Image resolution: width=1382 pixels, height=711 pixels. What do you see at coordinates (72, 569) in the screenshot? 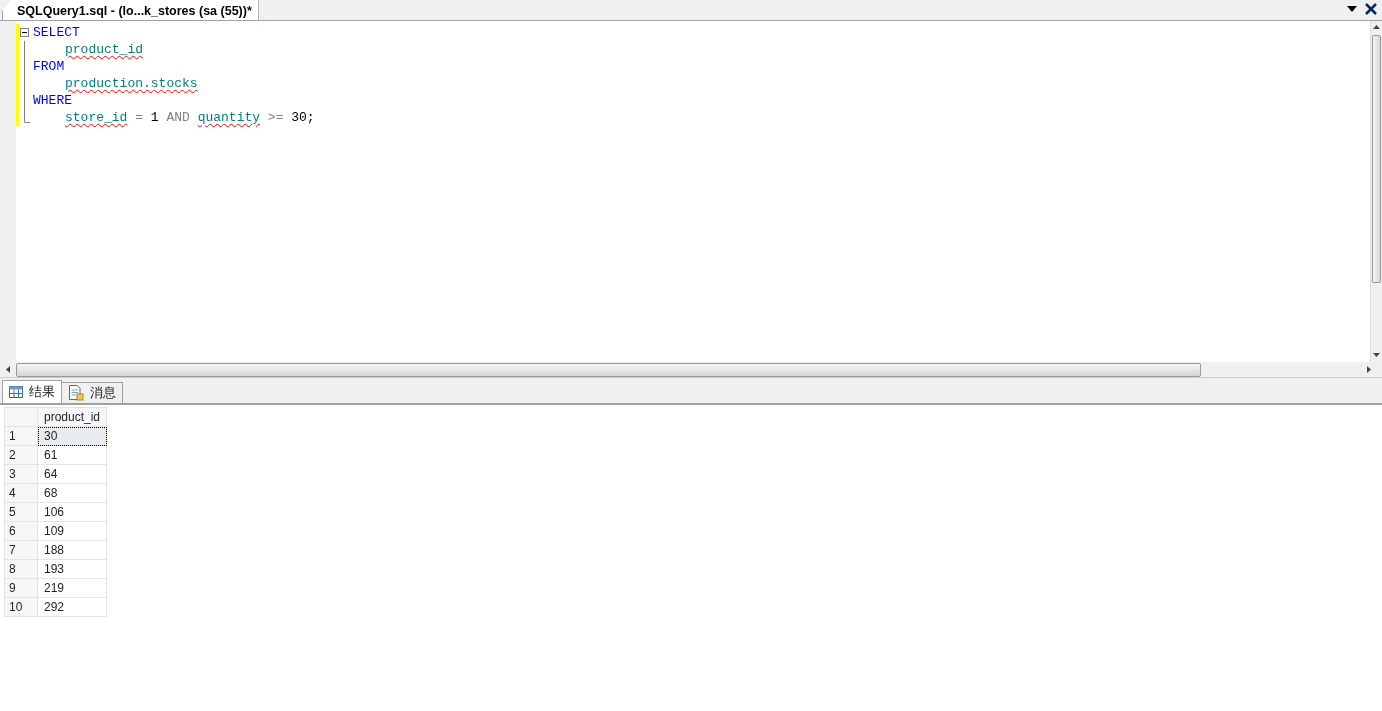
I see `table-cell: 193` at bounding box center [72, 569].